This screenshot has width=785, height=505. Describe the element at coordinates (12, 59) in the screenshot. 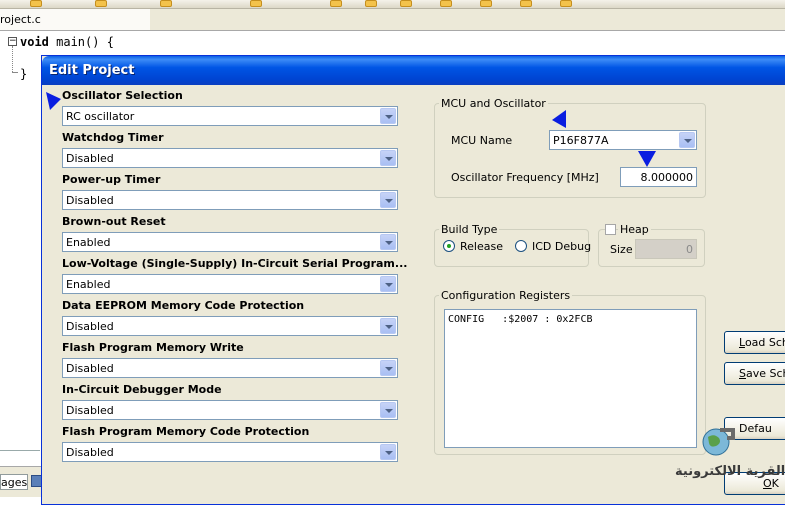

I see `fold-guide-line` at that location.